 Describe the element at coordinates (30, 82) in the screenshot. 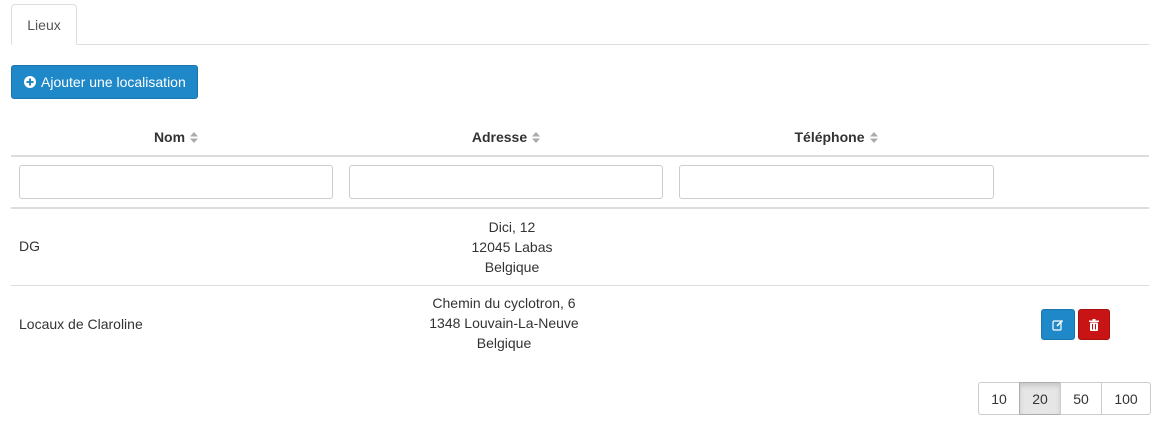

I see `plus-circle-icon` at that location.